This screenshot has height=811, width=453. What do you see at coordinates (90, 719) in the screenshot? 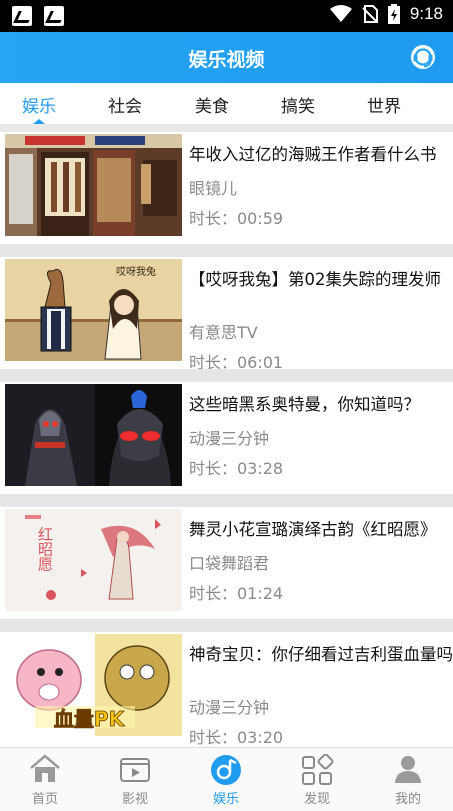
I see `thumb-caption-text: 血量PK` at bounding box center [90, 719].